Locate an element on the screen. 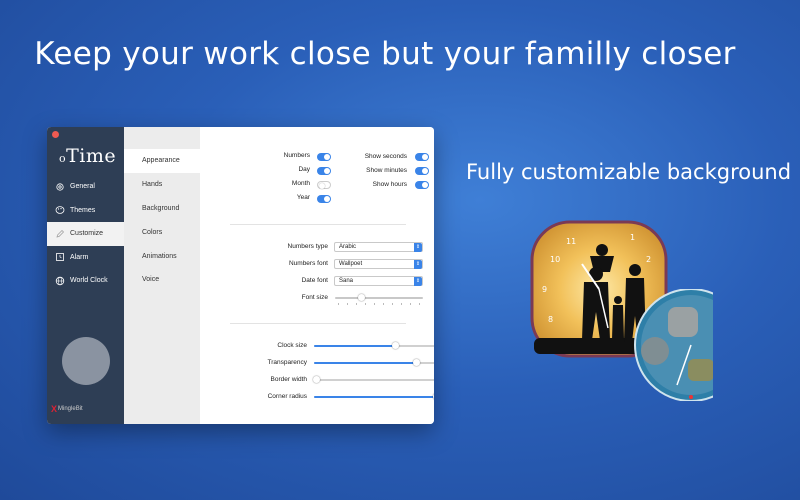  show-seconds-label: Show seconds is located at coordinates (385, 156).